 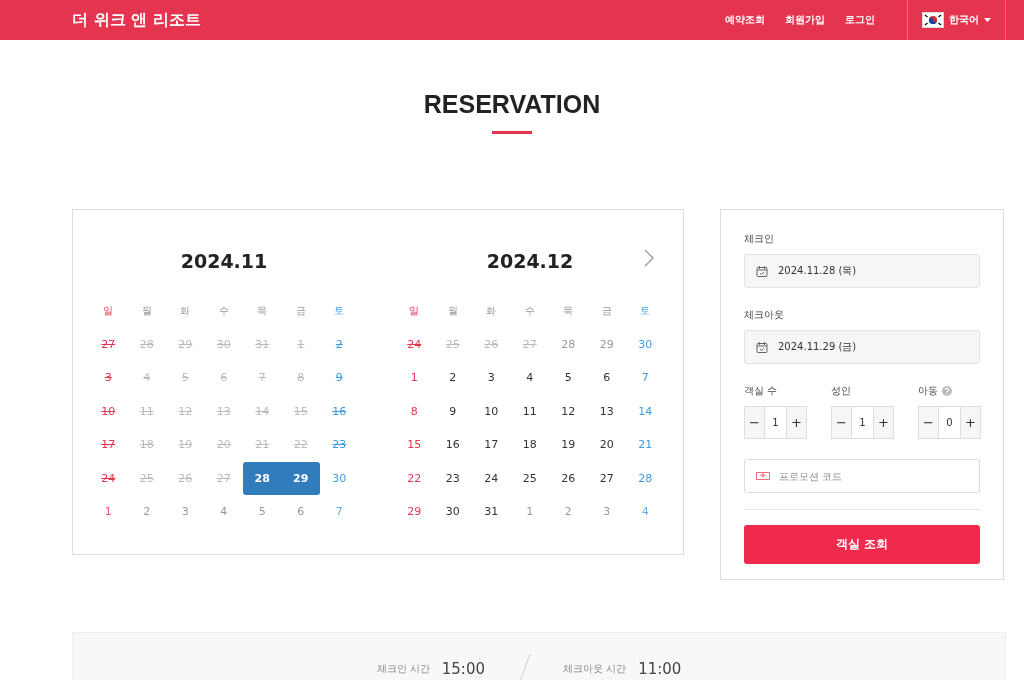 I want to click on day-cell-text: 17, so click(x=108, y=445).